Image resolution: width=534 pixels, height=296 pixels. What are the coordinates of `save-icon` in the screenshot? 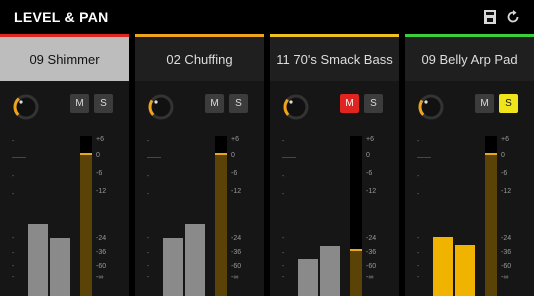 It's located at (490, 17).